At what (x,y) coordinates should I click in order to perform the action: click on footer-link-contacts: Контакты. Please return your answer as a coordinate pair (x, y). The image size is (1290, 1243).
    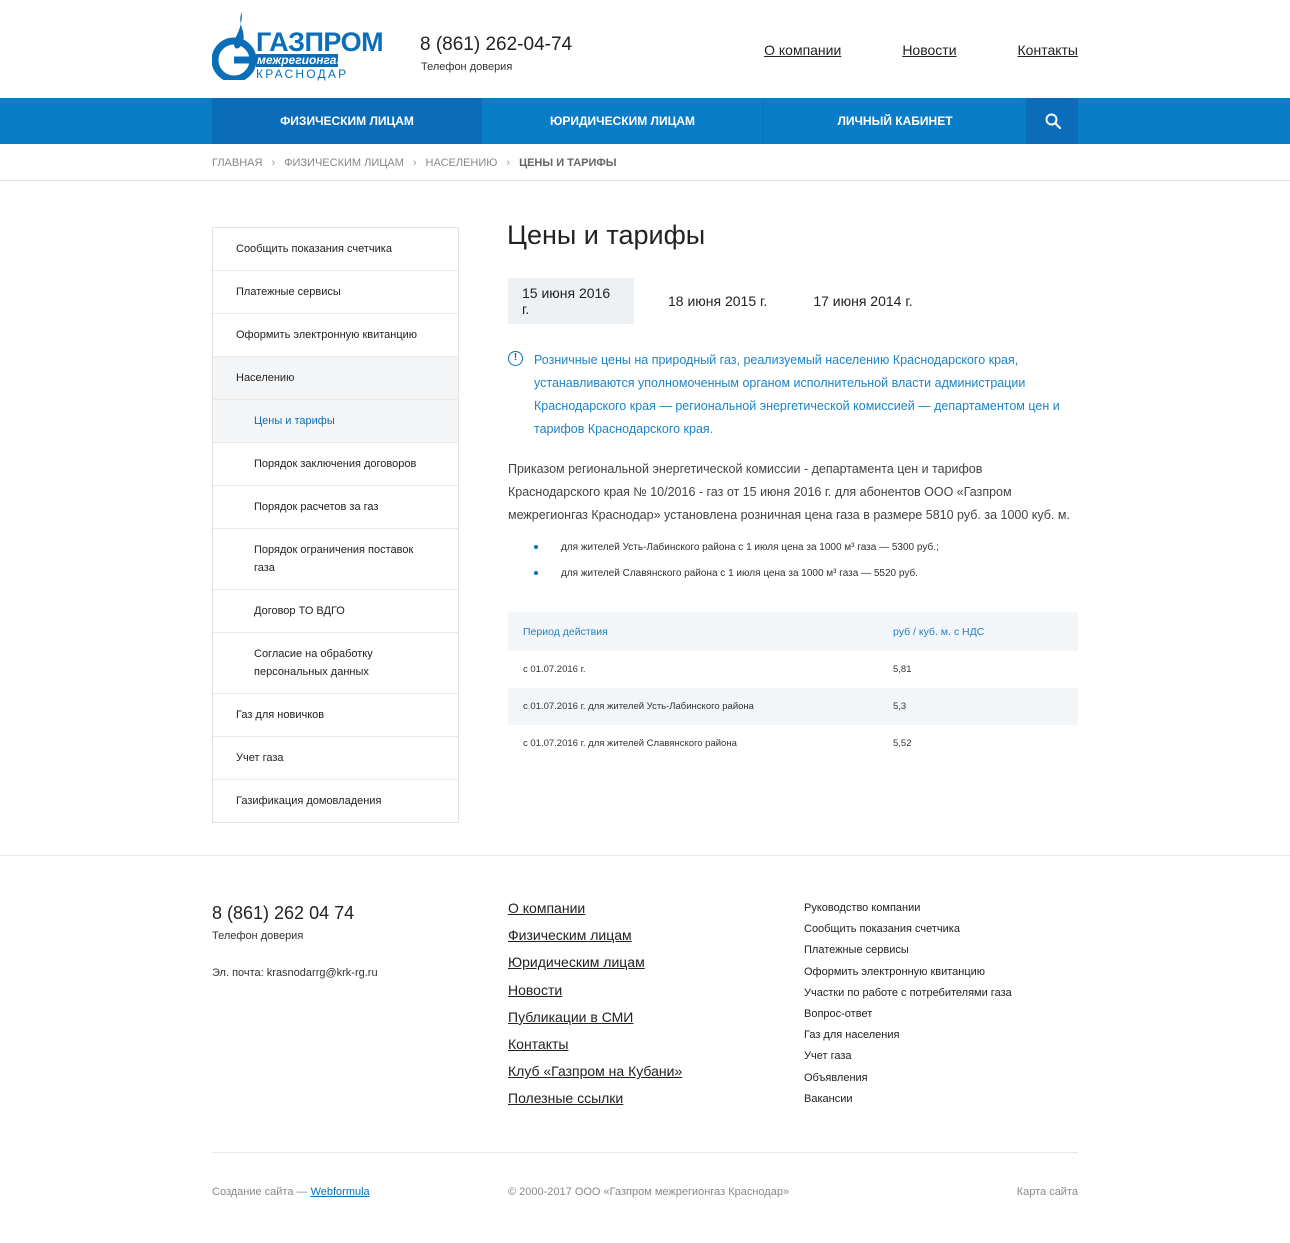
    Looking at the image, I should click on (595, 1044).